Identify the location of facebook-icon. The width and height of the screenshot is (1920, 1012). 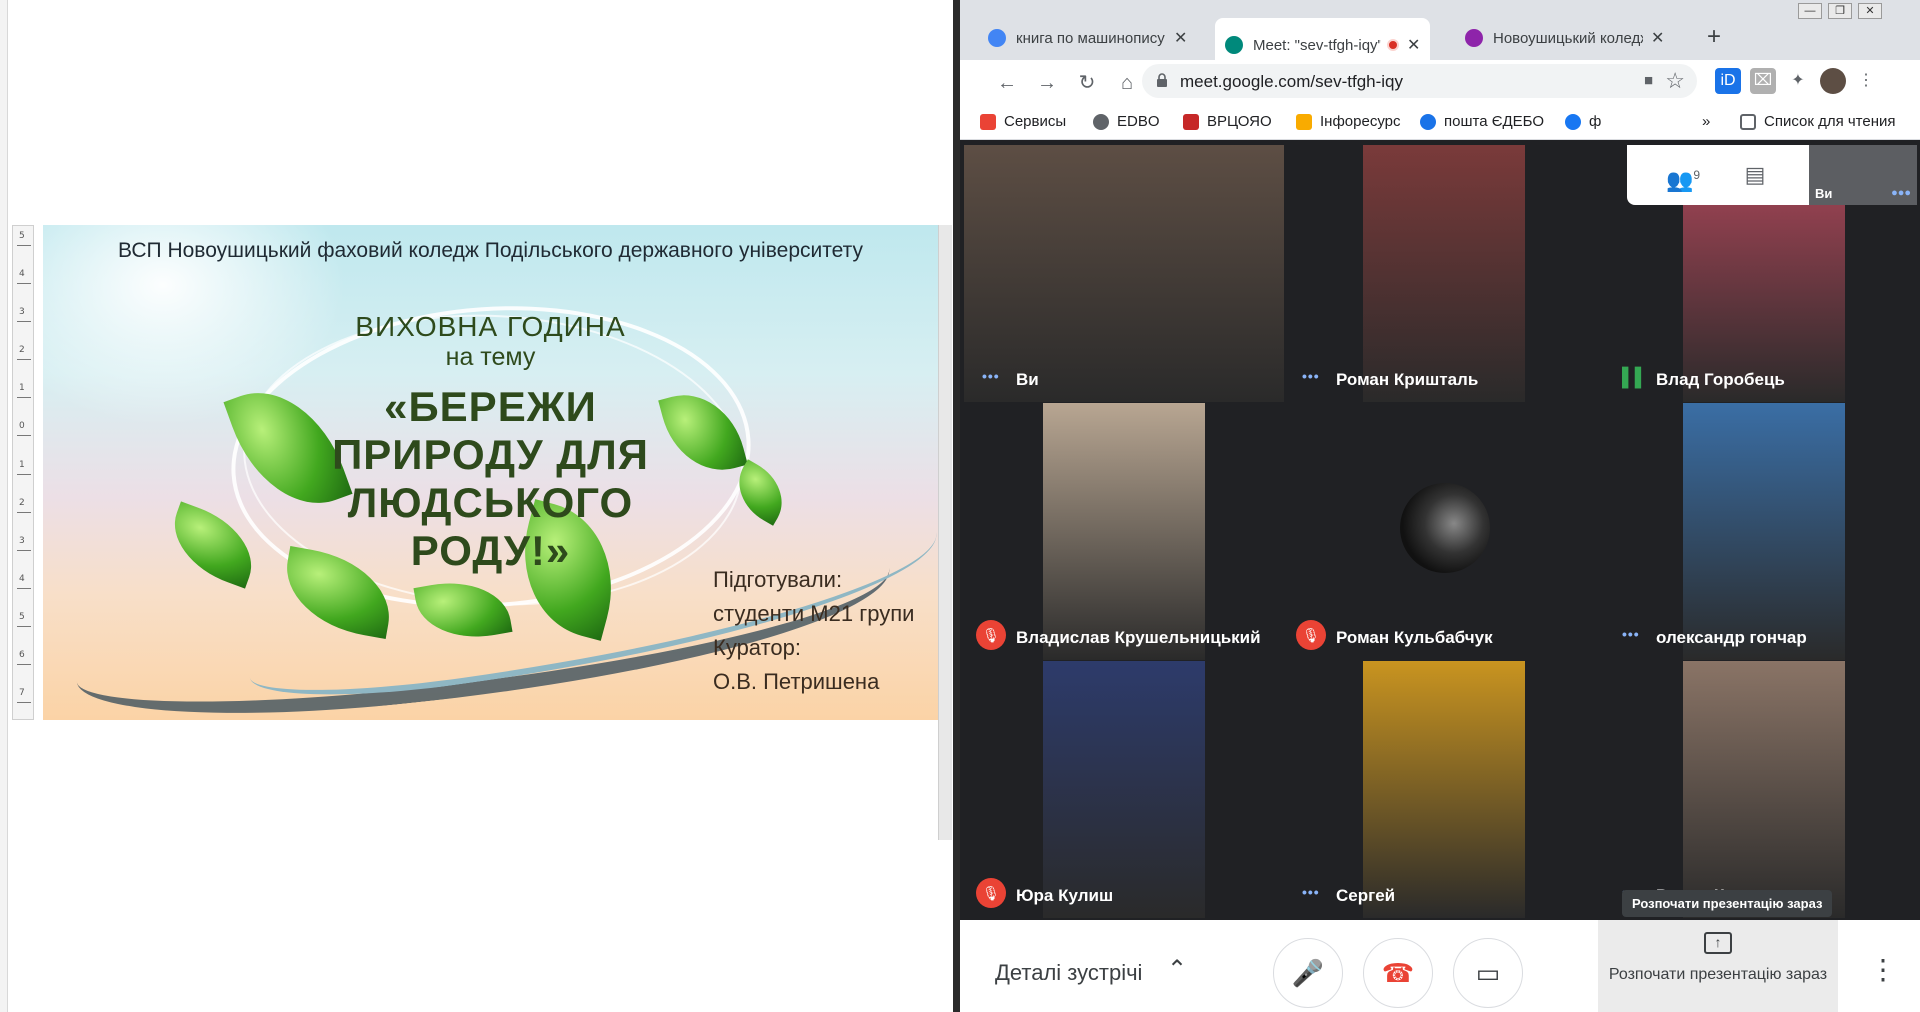
(1573, 121).